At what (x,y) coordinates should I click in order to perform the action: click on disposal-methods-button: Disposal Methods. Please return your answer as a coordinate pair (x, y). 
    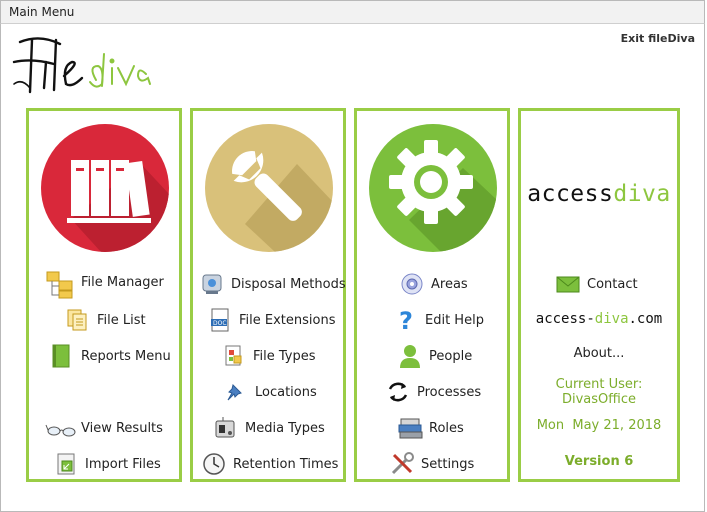
    Looking at the image, I should click on (272, 284).